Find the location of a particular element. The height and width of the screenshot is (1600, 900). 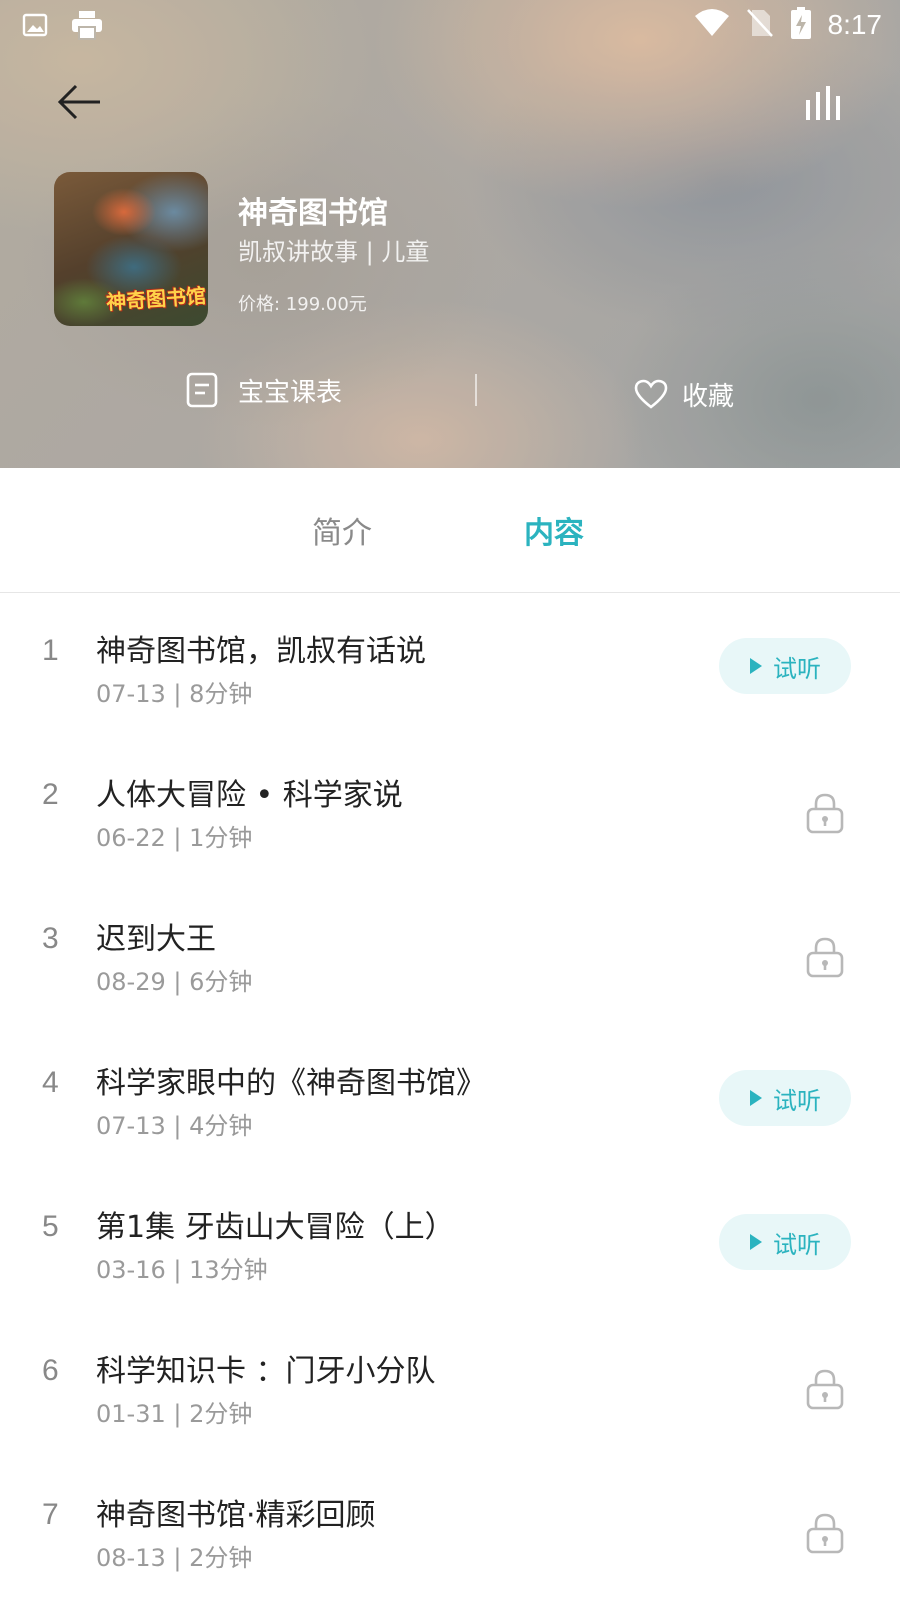

wifi-icon is located at coordinates (712, 25).